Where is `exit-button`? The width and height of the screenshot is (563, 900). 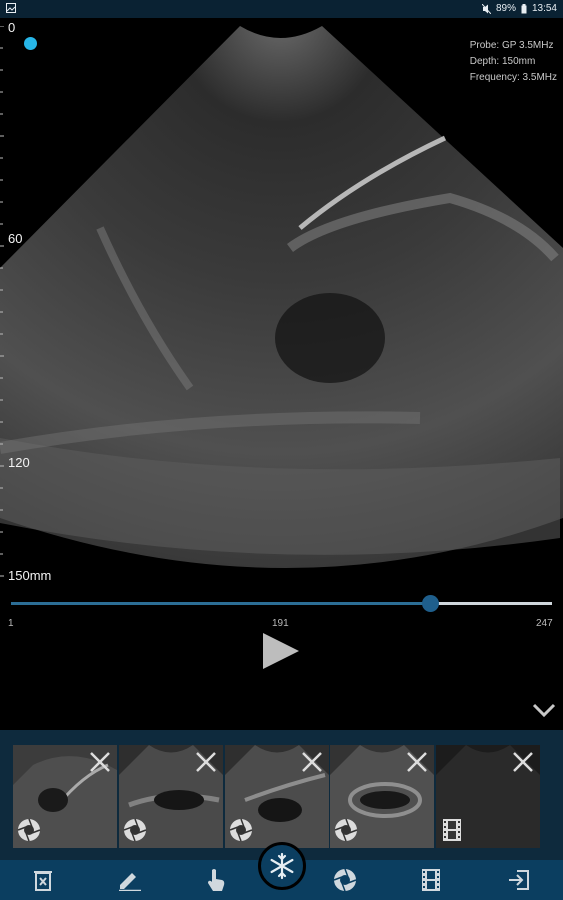
exit-button is located at coordinates (519, 880).